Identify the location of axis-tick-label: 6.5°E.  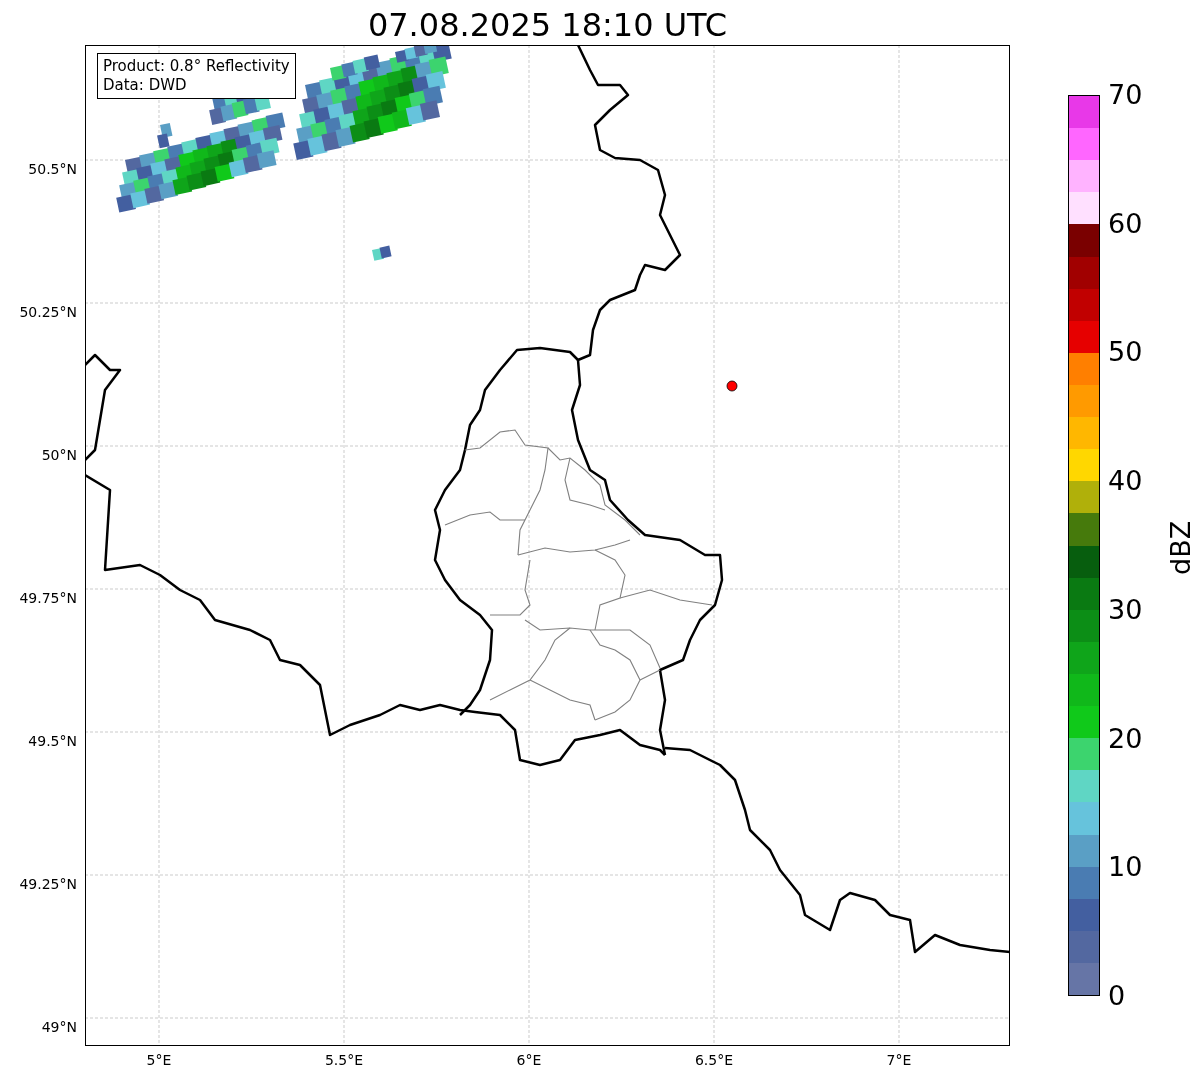
(714, 1060).